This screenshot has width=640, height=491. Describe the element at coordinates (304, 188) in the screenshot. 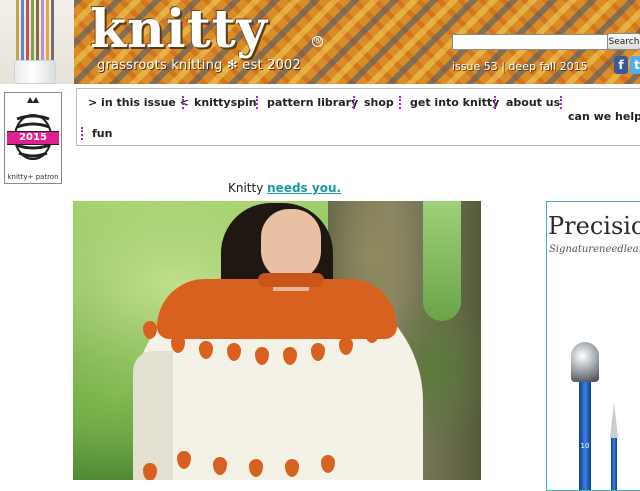

I see `needs-you-link: needs you.` at that location.